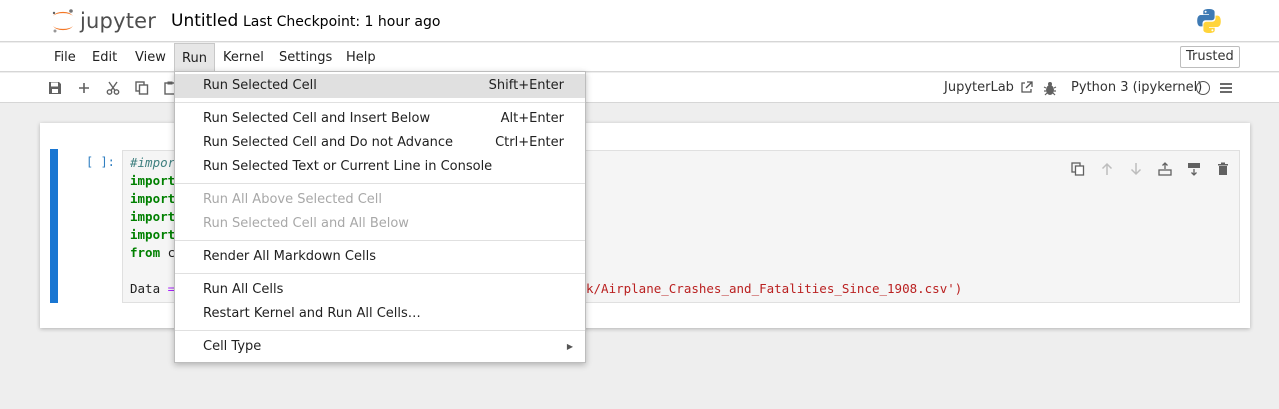  I want to click on code-line-2: import, so click(152, 180).